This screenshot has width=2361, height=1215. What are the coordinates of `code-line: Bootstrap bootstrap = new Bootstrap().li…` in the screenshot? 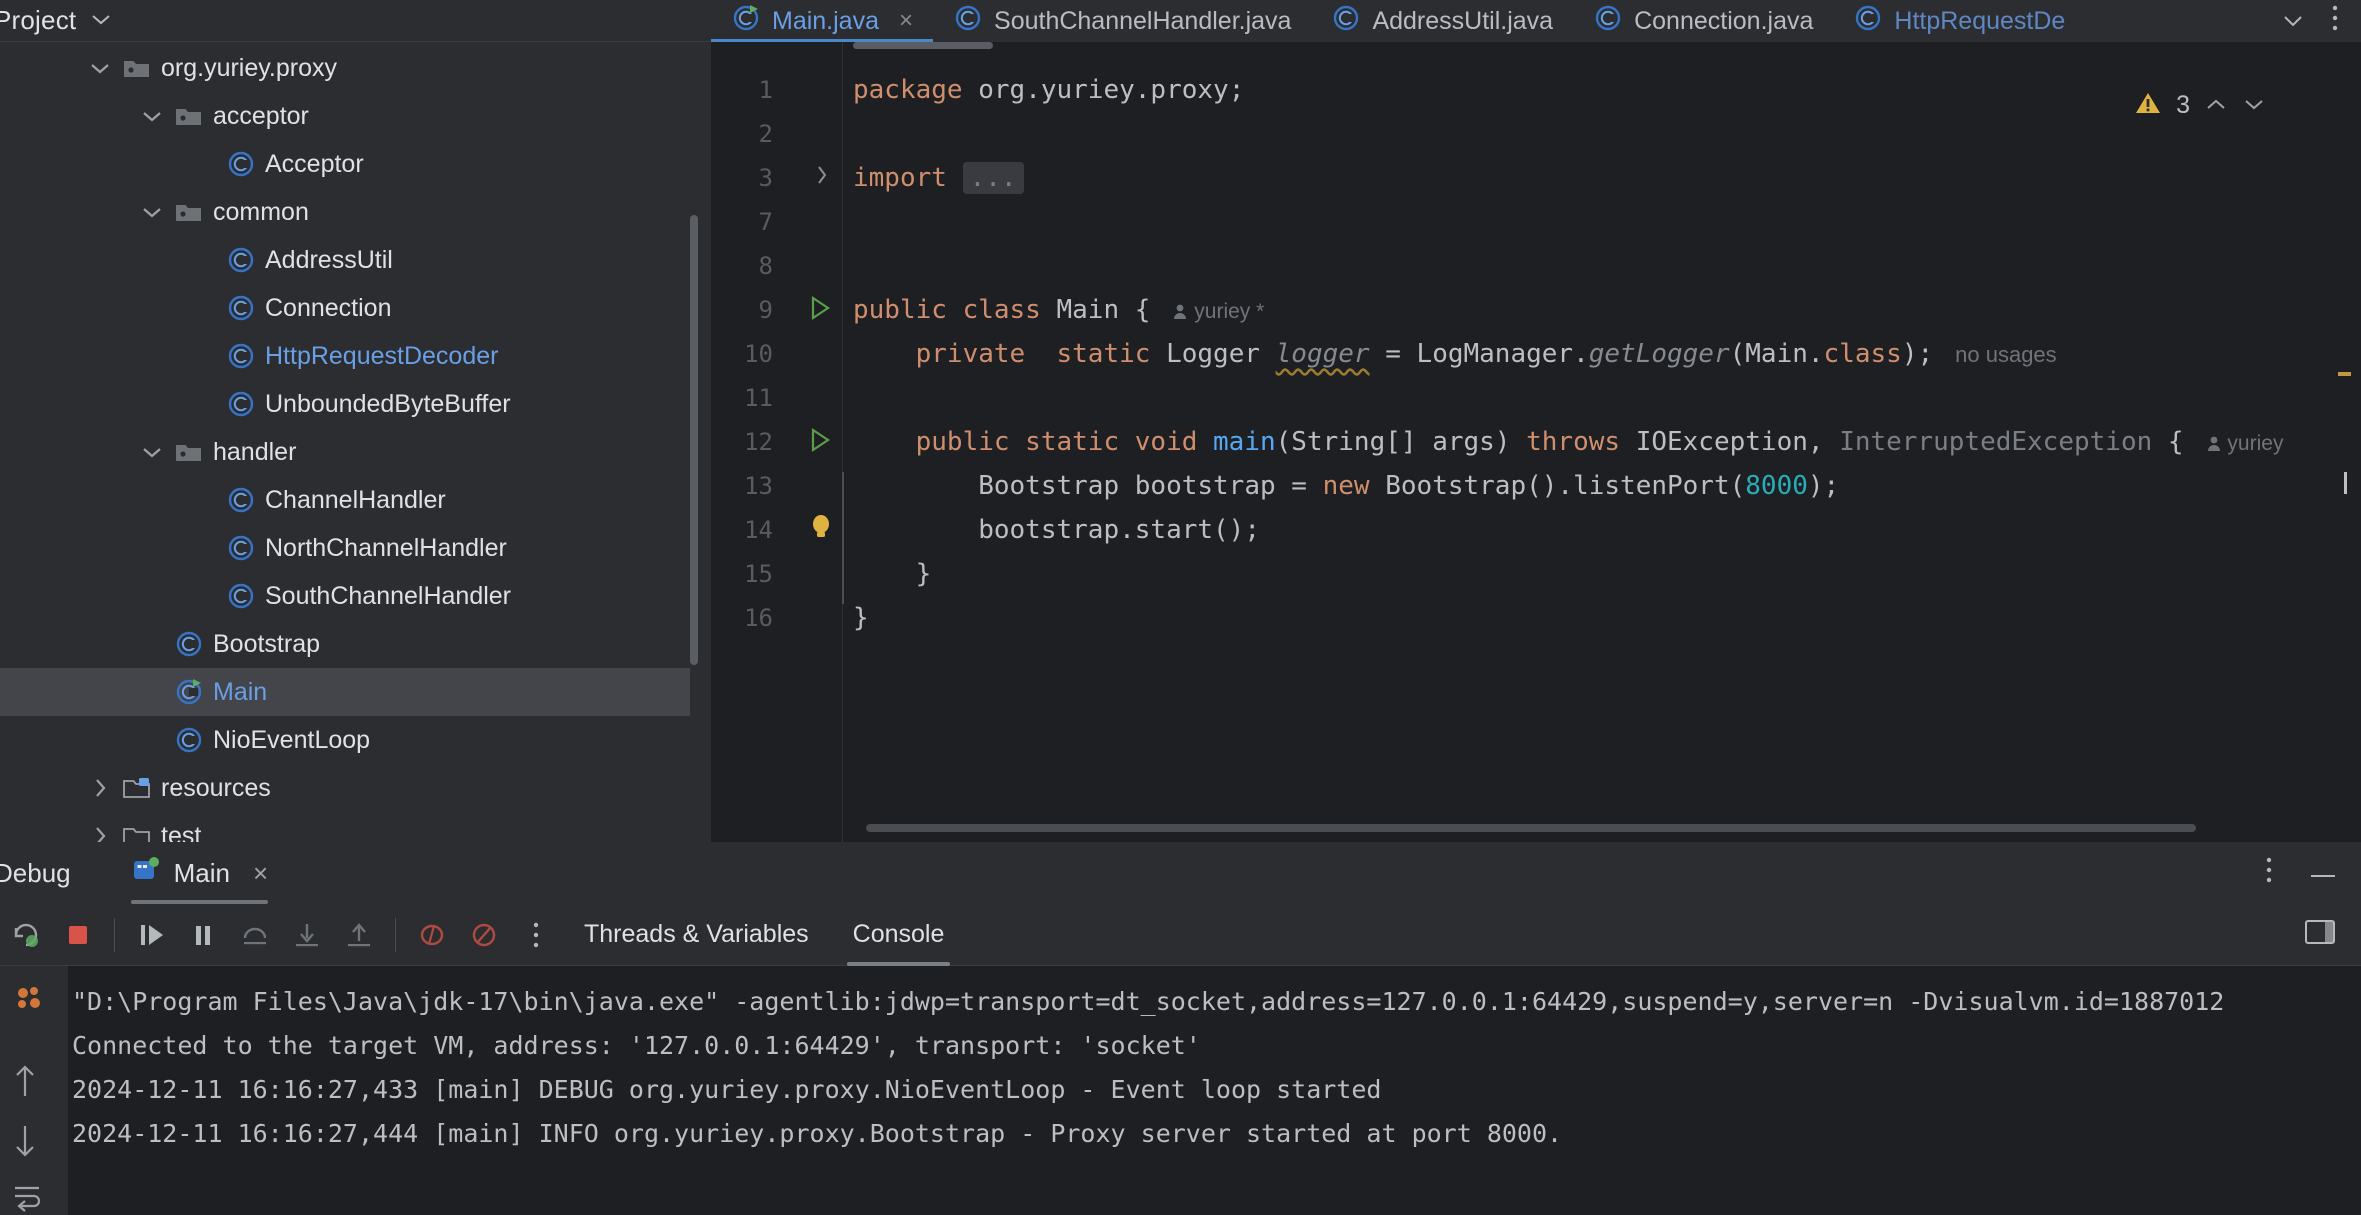 It's located at (1346, 486).